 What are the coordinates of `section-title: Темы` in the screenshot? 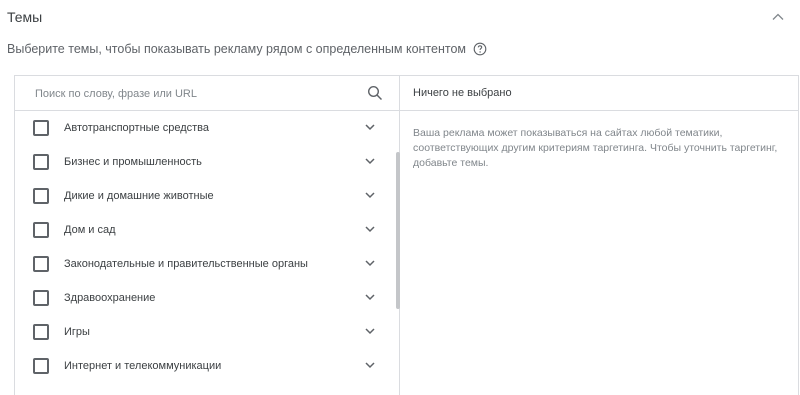 It's located at (25, 17).